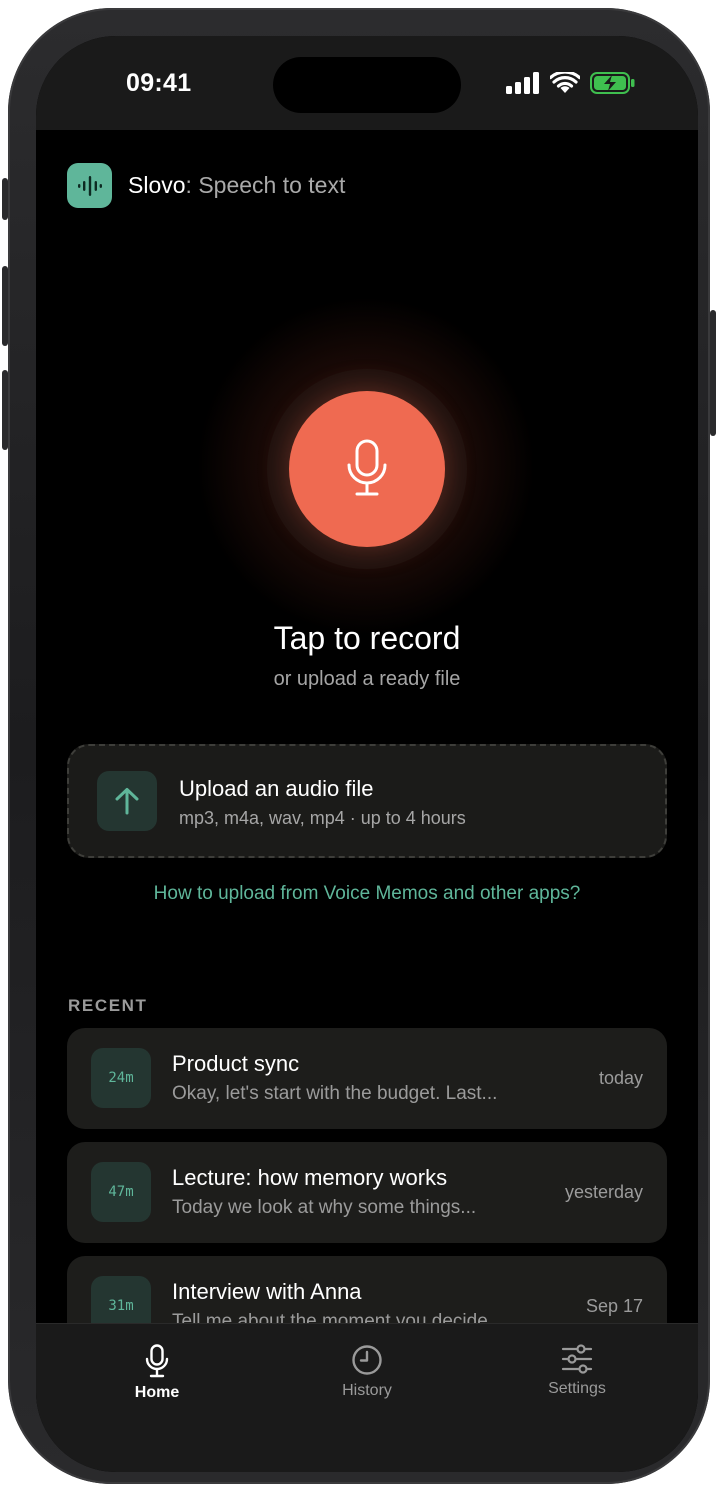 This screenshot has height=1492, width=718. Describe the element at coordinates (267, 1291) in the screenshot. I see `recent-item-title: Interview with Anna` at that location.